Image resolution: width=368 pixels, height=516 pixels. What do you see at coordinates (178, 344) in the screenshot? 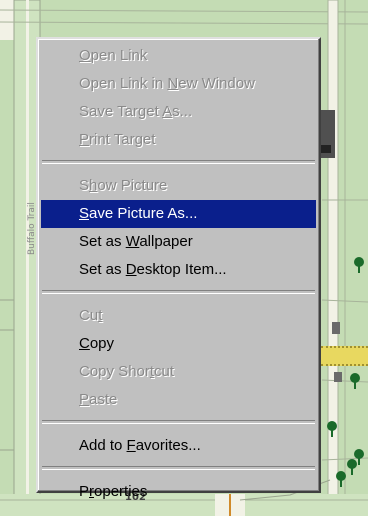
I see `menu-item-copy: Copy` at bounding box center [178, 344].